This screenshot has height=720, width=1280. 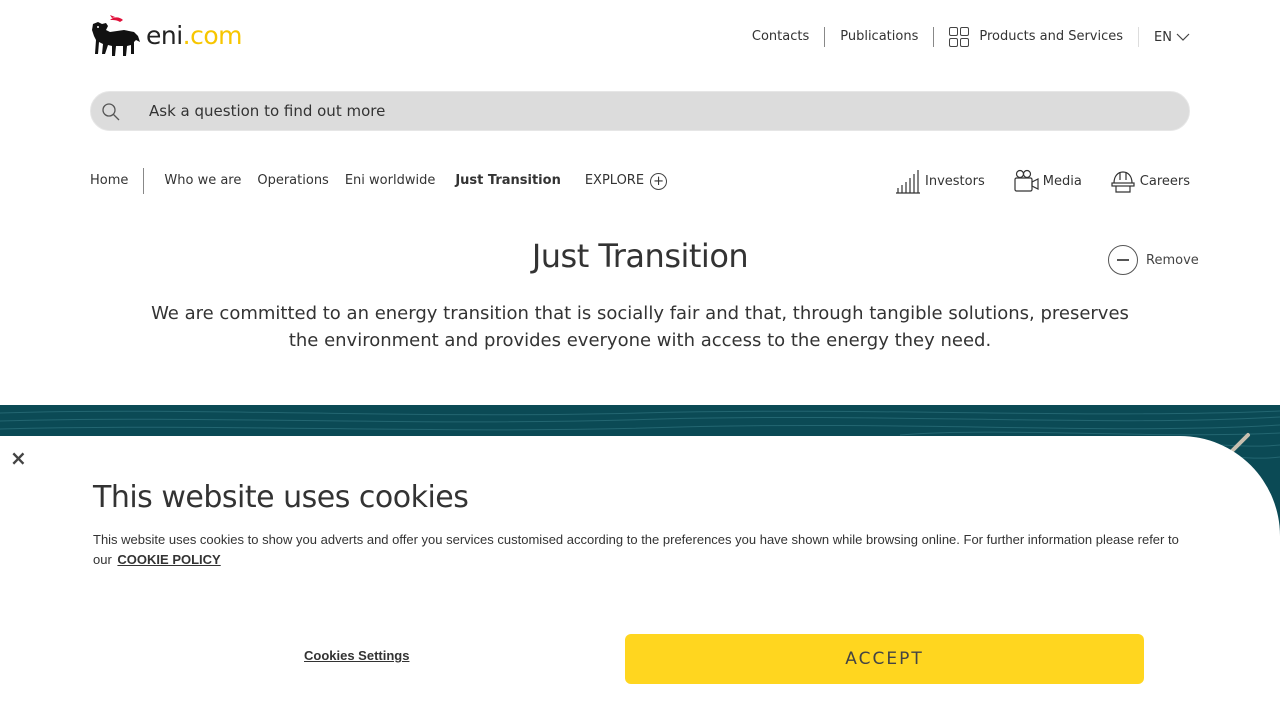 I want to click on language-label: EN, so click(x=1163, y=37).